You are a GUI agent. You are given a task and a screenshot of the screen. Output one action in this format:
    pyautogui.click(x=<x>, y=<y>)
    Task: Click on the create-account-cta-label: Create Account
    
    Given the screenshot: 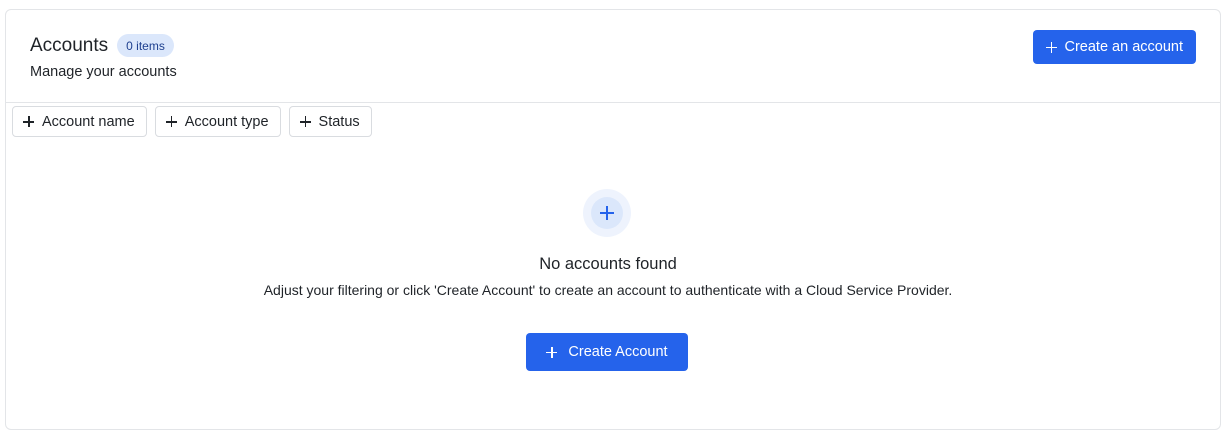 What is the action you would take?
    pyautogui.click(x=618, y=352)
    